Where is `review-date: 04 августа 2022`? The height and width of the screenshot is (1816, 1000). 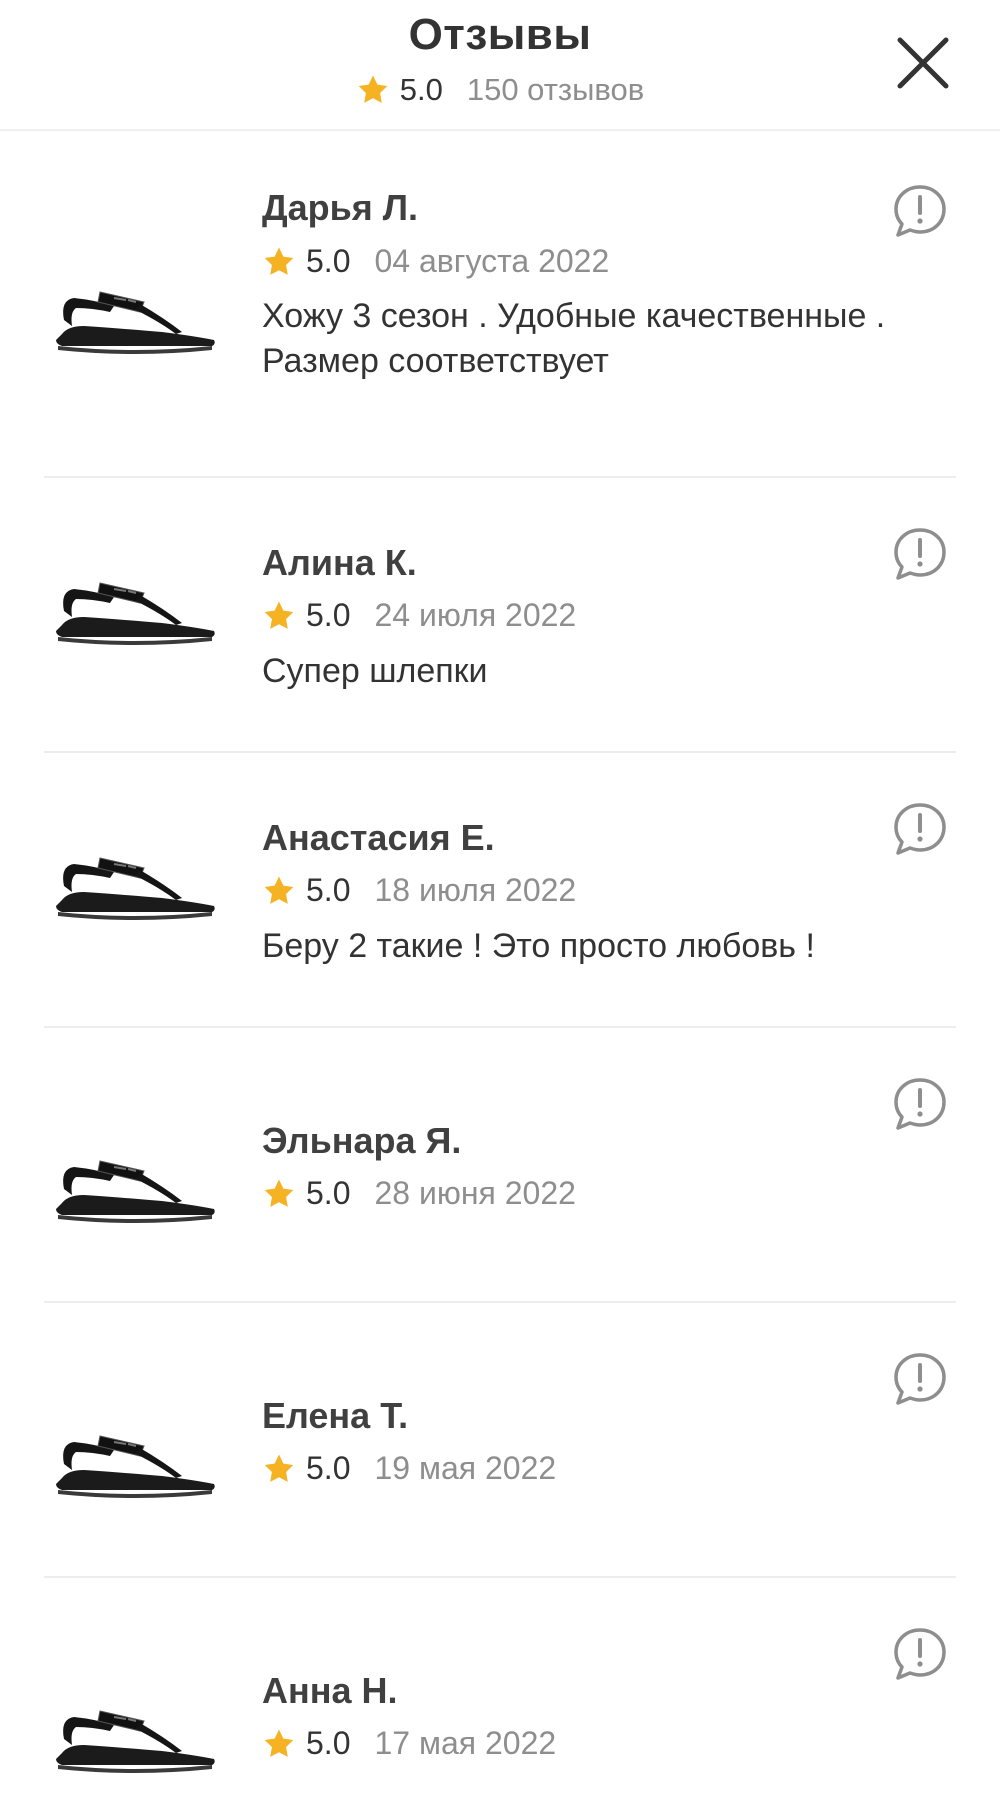 review-date: 04 августа 2022 is located at coordinates (492, 261).